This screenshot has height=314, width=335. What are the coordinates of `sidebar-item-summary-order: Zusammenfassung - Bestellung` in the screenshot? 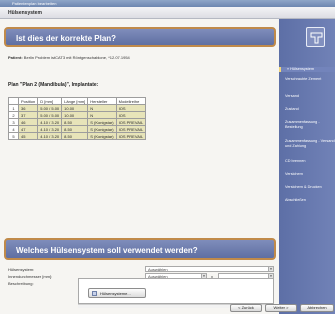 It's located at (307, 125).